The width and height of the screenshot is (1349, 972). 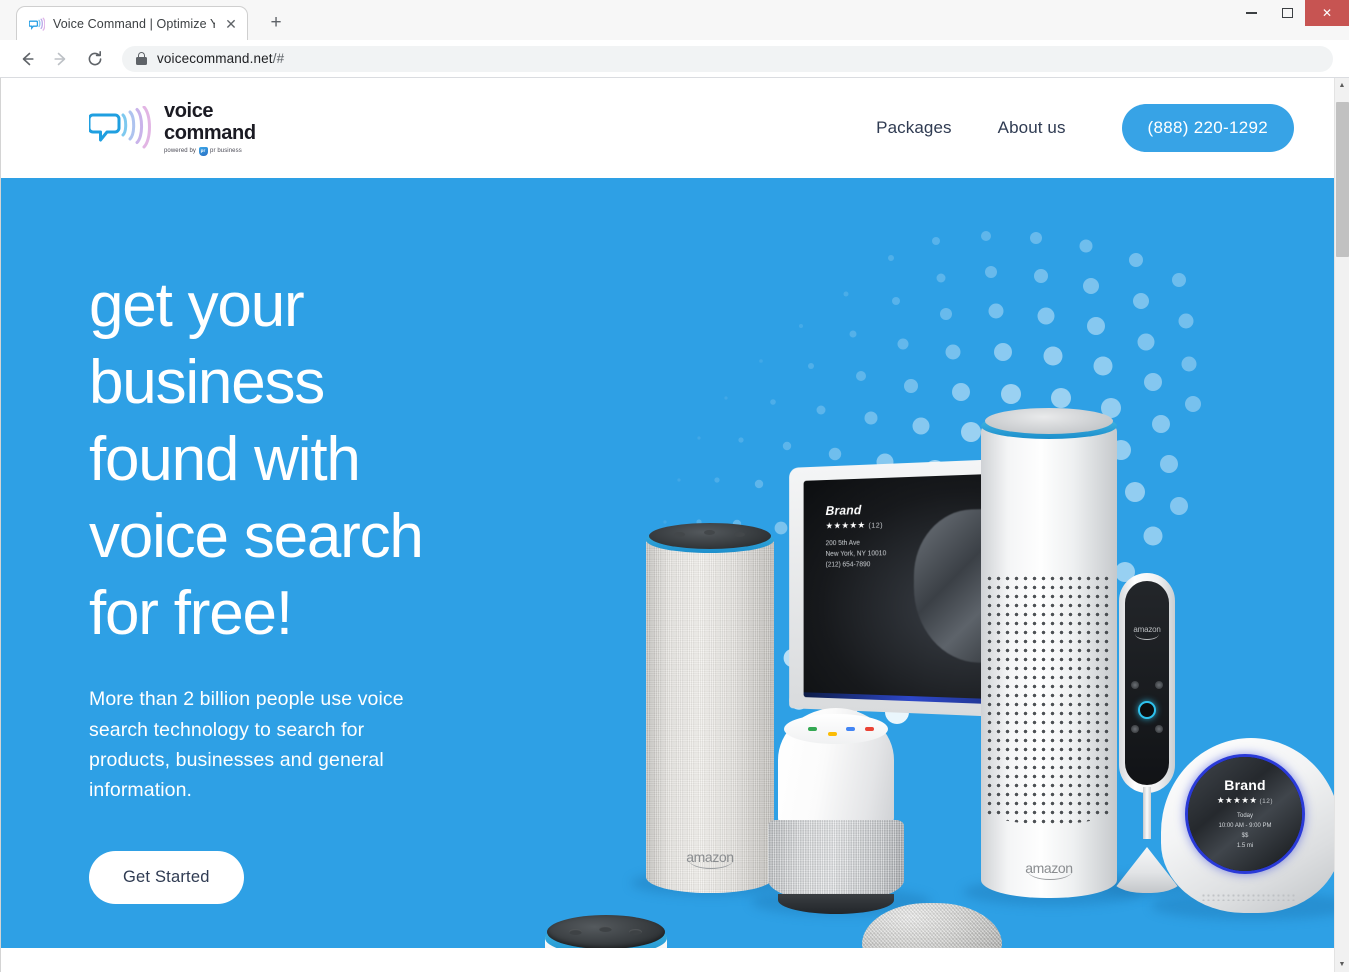 I want to click on site-logo: voice command powered by pr pr business, so click(x=171, y=128).